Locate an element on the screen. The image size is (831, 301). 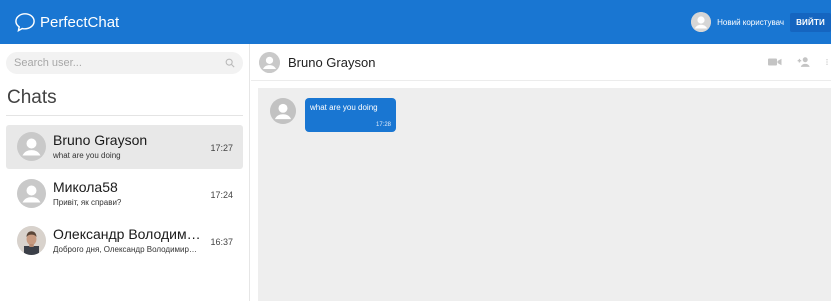
user-photo is located at coordinates (31, 240).